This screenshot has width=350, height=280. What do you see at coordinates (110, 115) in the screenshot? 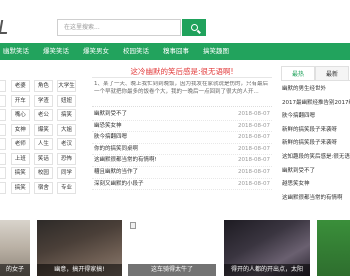
I see `article-title: 幽默到受不了` at bounding box center [110, 115].